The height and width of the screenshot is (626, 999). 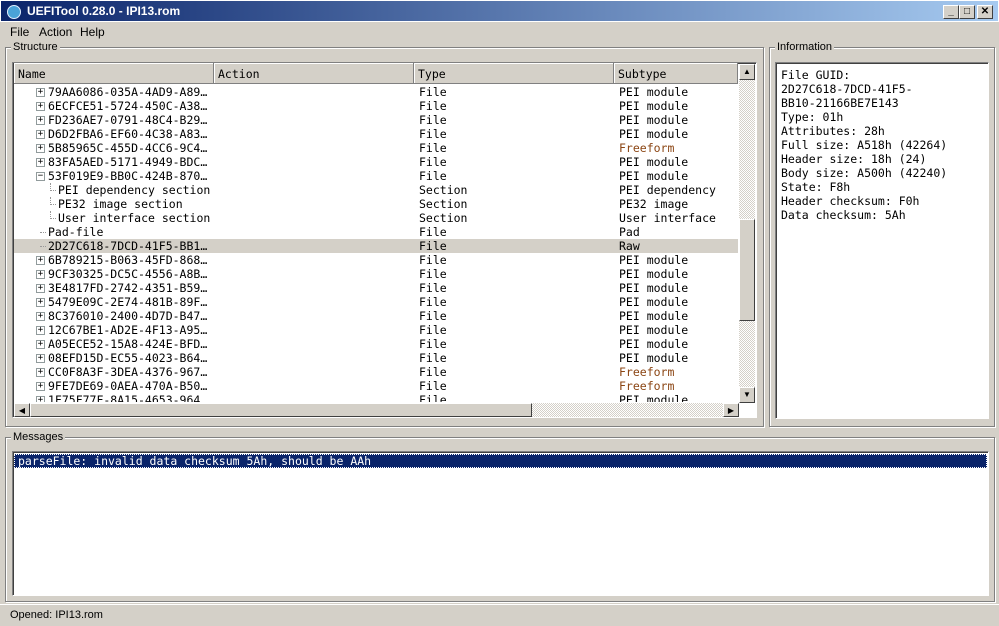 I want to click on column-header-action: Action, so click(x=314, y=73).